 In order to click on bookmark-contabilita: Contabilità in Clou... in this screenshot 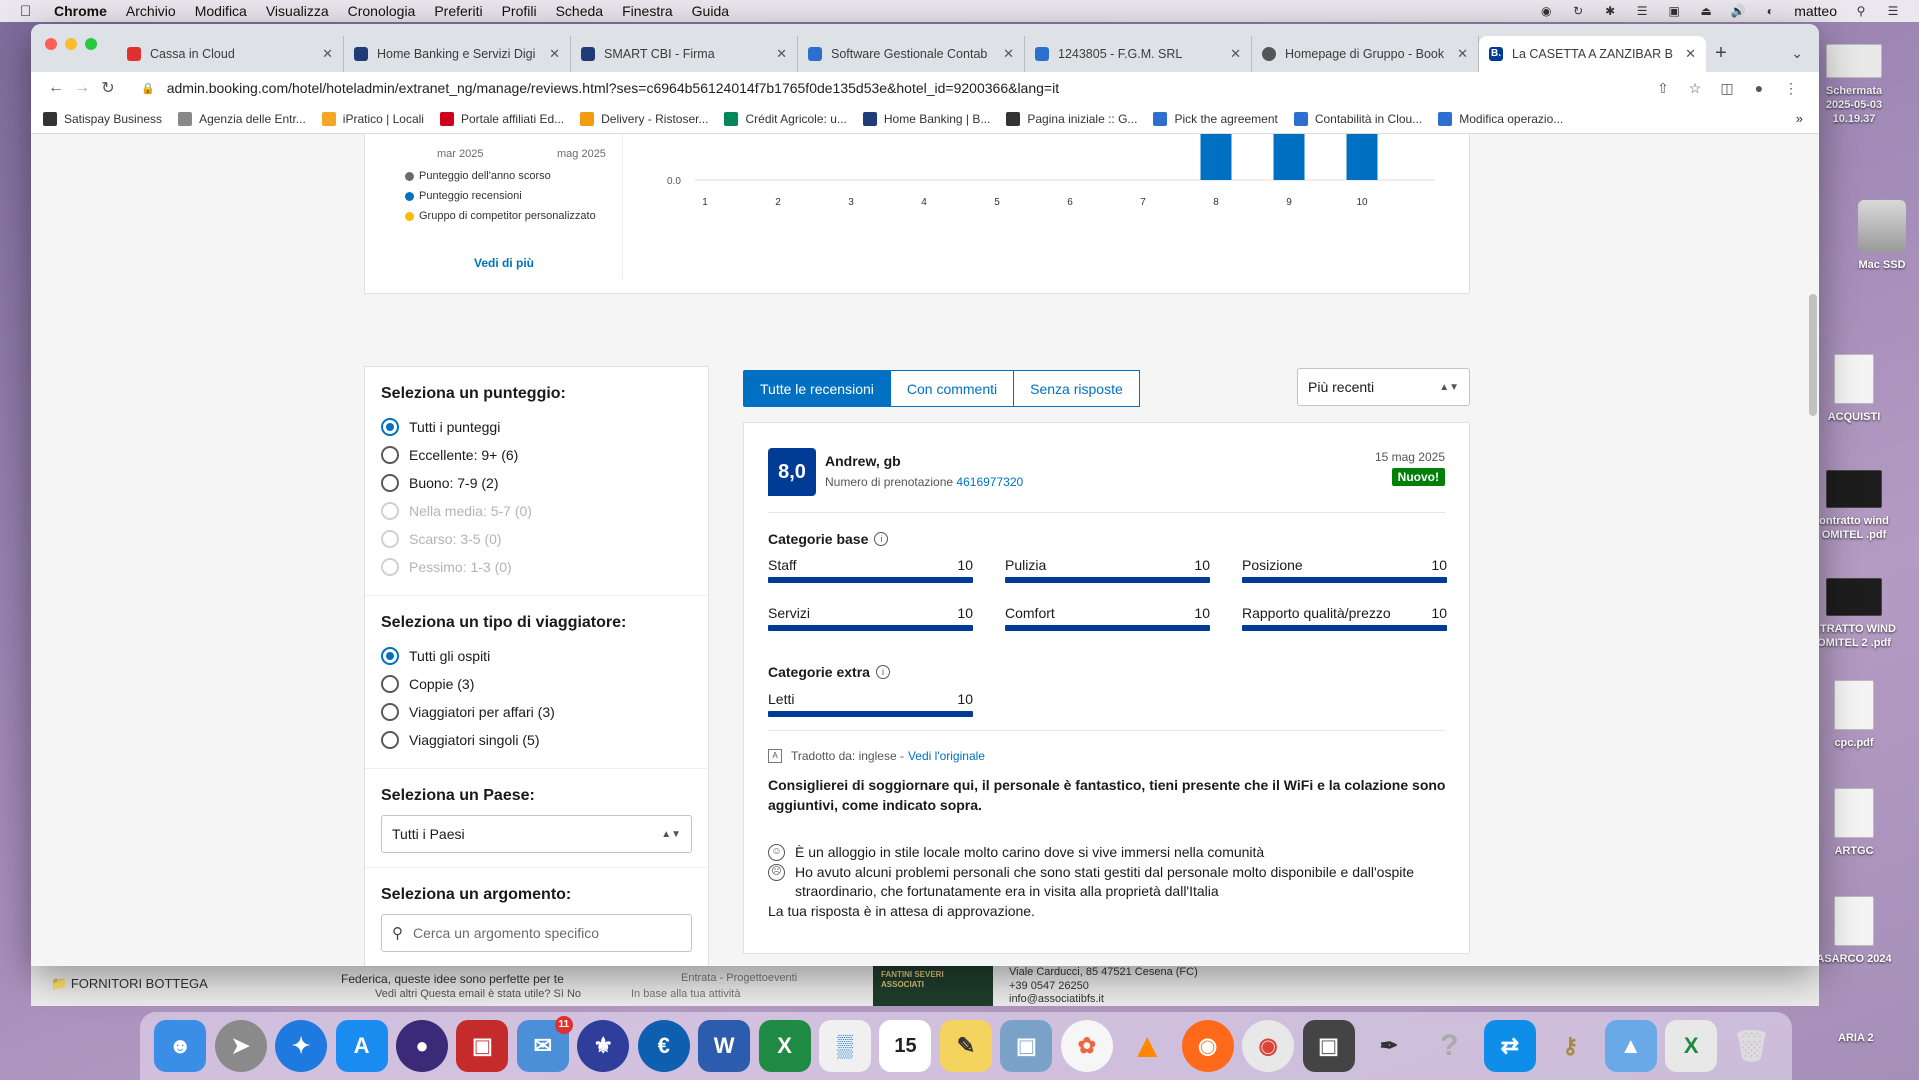, I will do `click(1357, 118)`.